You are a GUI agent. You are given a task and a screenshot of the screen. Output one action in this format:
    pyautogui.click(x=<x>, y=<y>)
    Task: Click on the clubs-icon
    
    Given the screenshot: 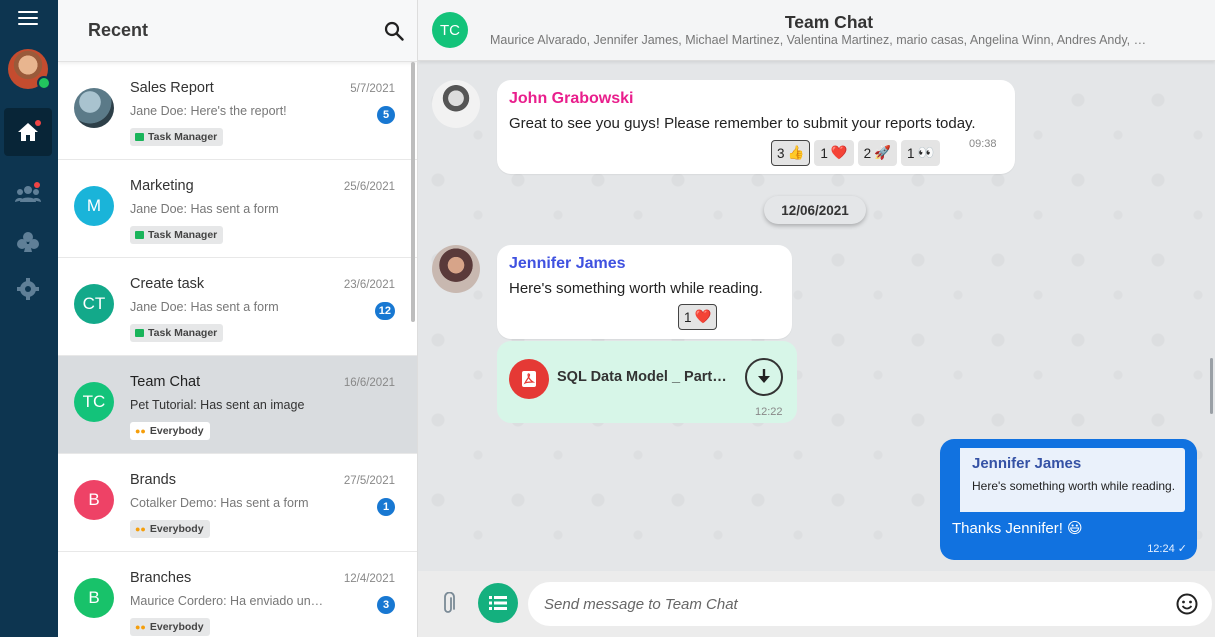 What is the action you would take?
    pyautogui.click(x=28, y=242)
    